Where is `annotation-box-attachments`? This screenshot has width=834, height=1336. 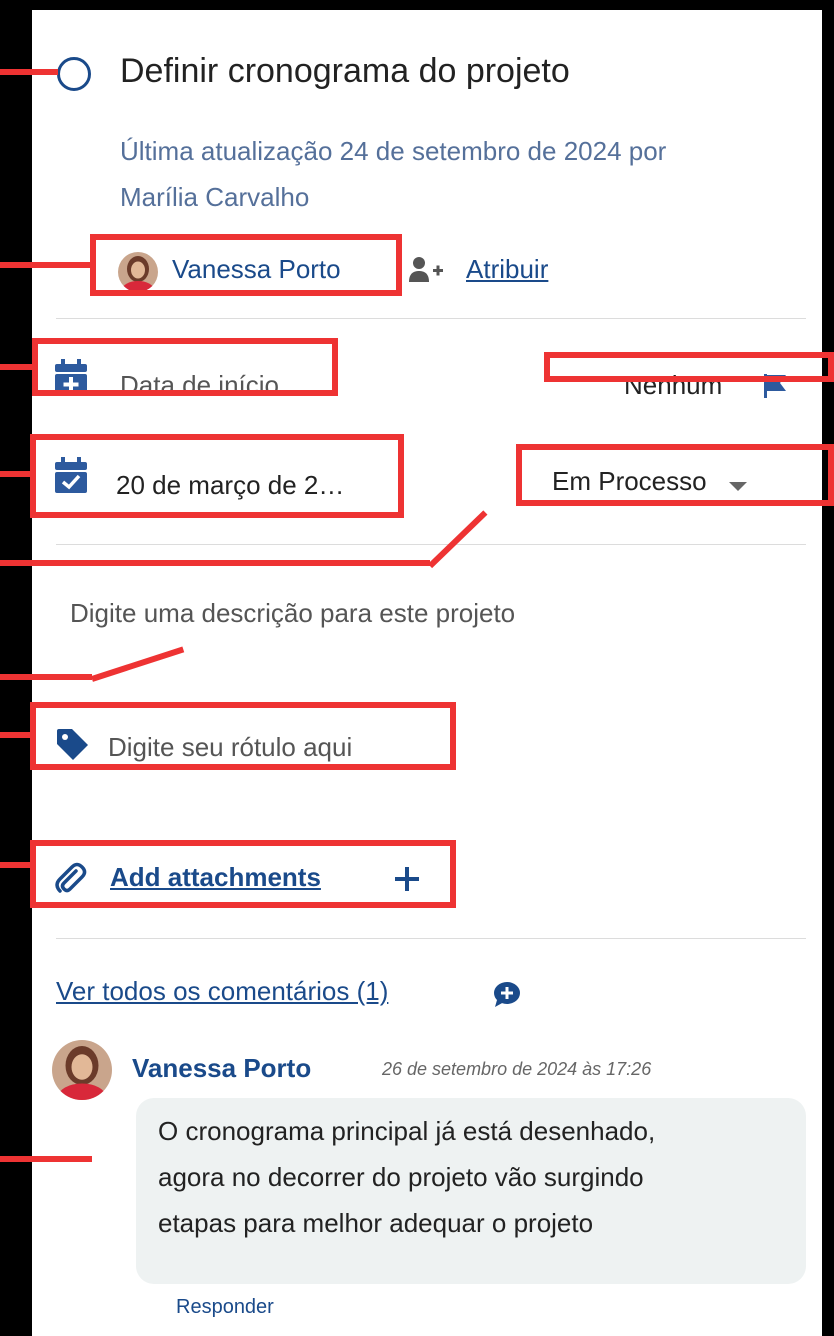
annotation-box-attachments is located at coordinates (243, 874).